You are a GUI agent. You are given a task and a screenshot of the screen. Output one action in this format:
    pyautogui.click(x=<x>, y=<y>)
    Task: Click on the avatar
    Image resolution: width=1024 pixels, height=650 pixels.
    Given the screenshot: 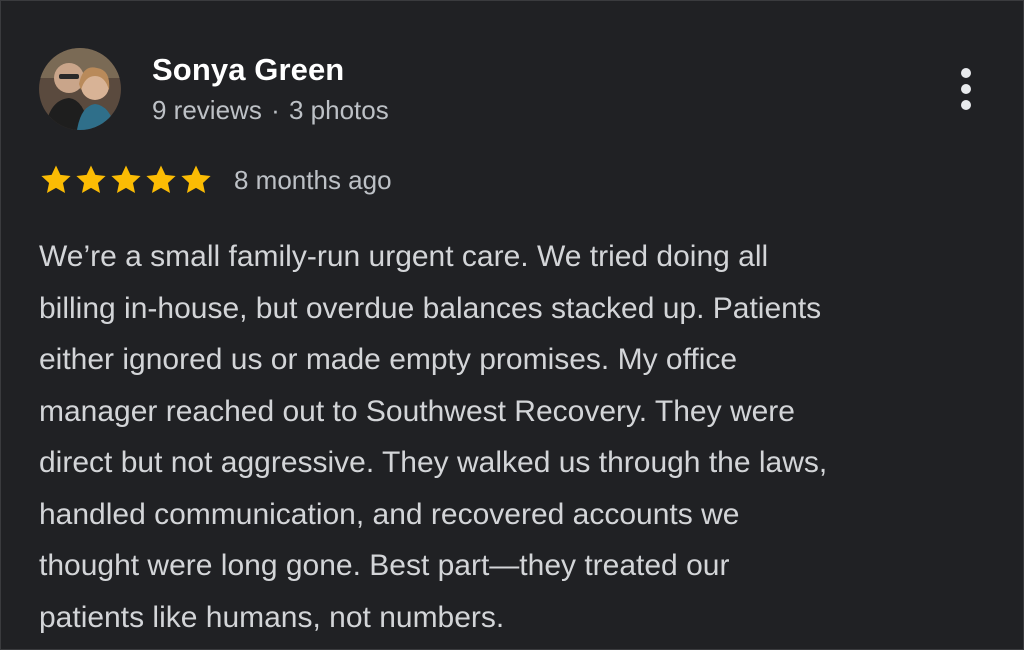 What is the action you would take?
    pyautogui.click(x=80, y=89)
    